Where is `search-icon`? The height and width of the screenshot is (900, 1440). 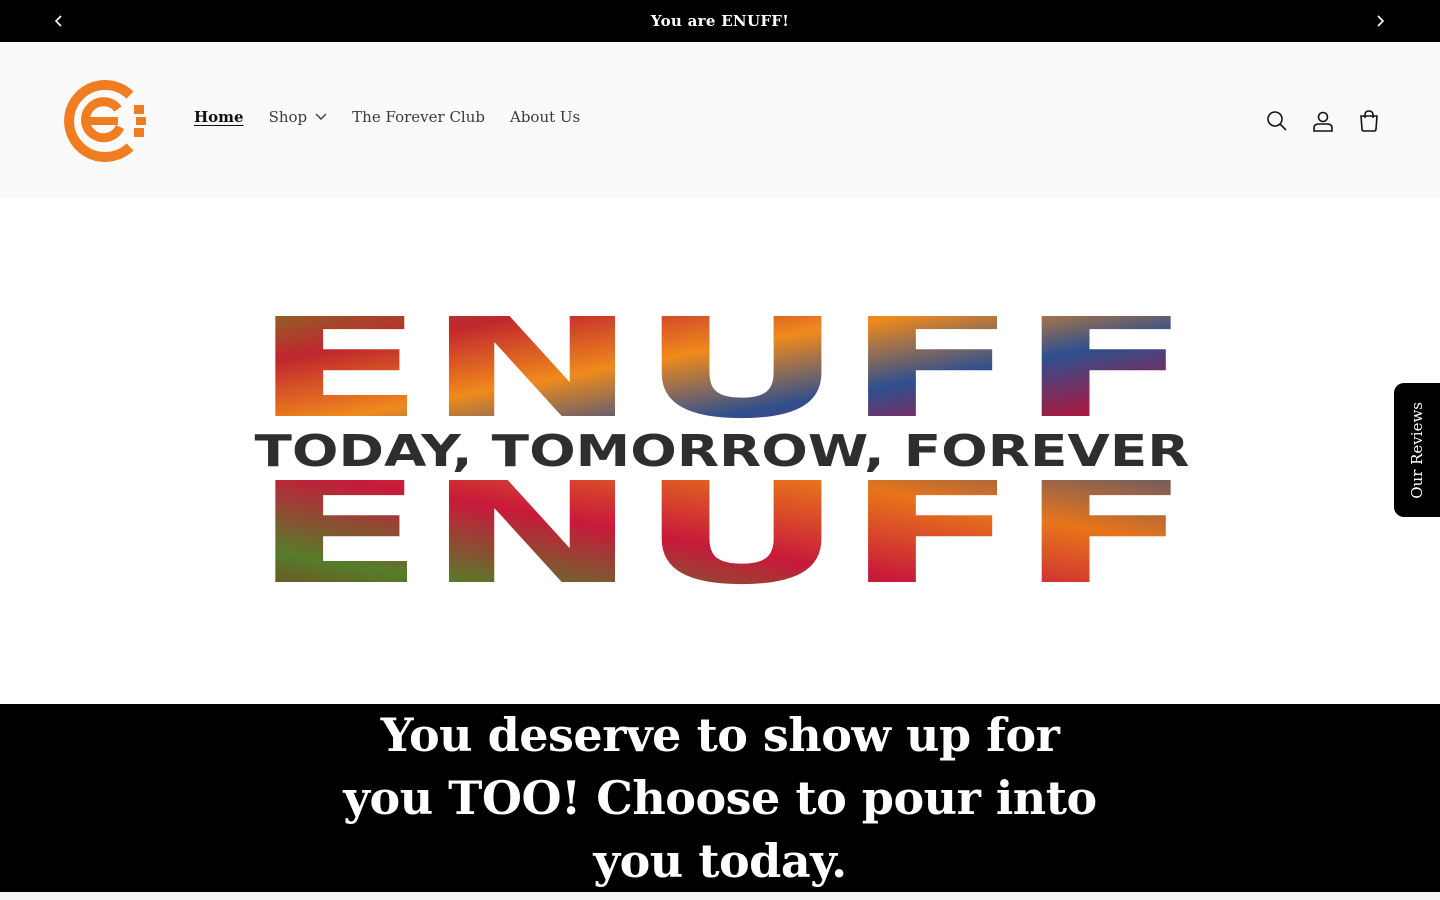 search-icon is located at coordinates (1277, 121).